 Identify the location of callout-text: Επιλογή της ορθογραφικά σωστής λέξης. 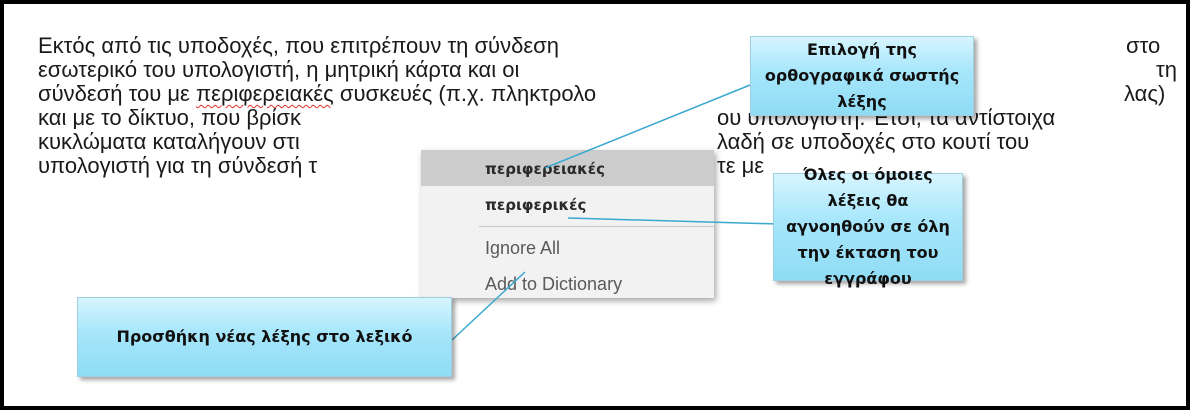
(862, 75).